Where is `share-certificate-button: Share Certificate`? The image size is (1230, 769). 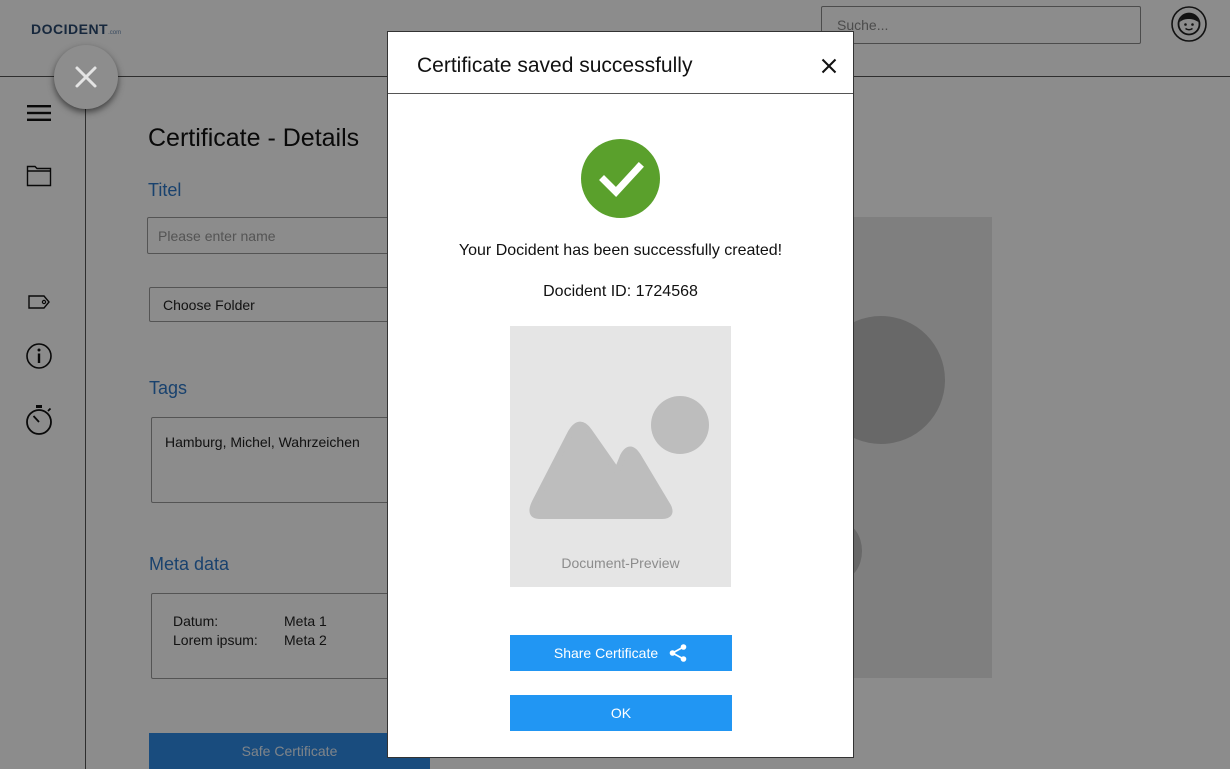 share-certificate-button: Share Certificate is located at coordinates (621, 653).